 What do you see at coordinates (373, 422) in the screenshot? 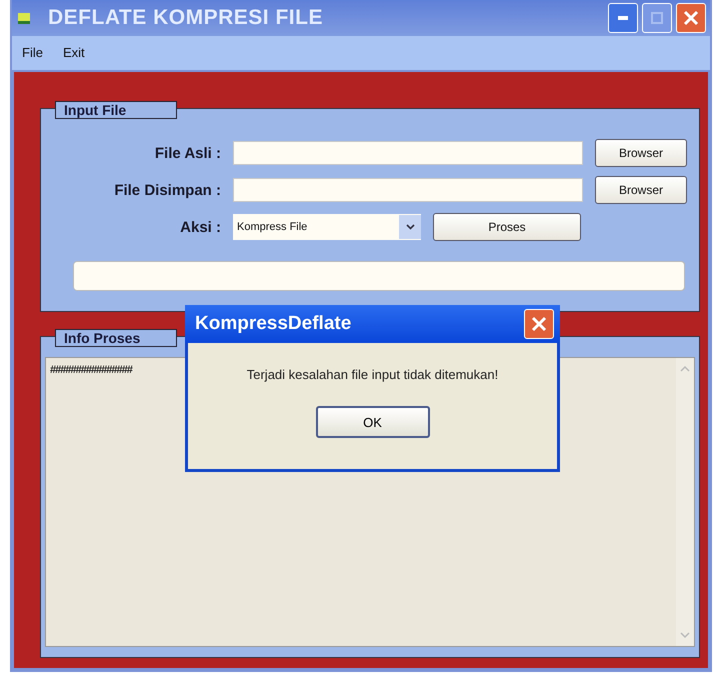
I see `ok-button: OK` at bounding box center [373, 422].